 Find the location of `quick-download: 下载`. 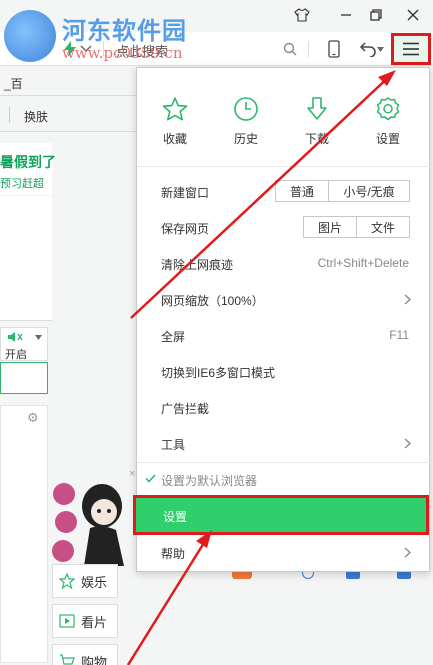

quick-download: 下载 is located at coordinates (317, 121).